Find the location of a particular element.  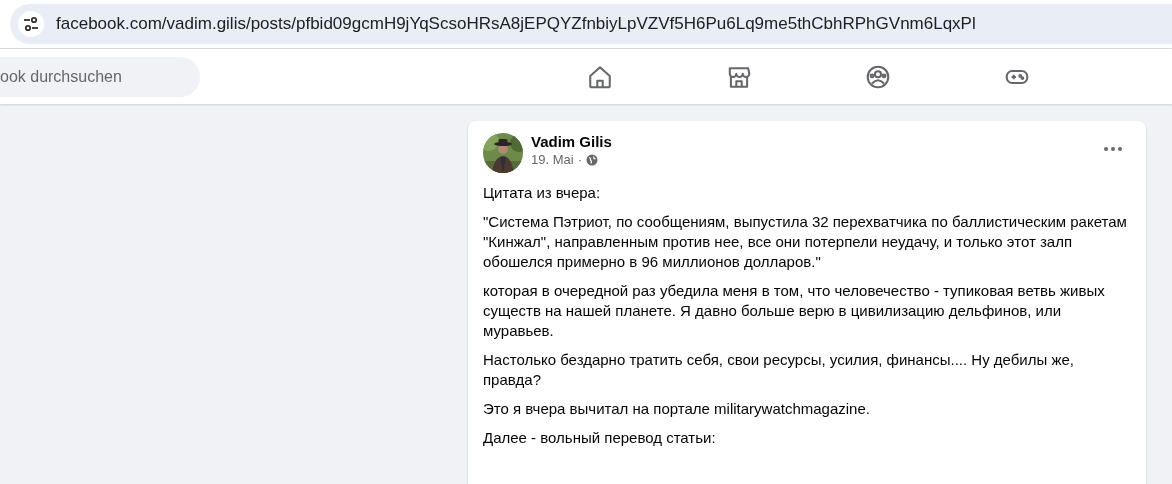

post-paragraph: Настолько бездарно тратить себя, свои ресурсы, усилия, финансы.... Ну дебилы же, правда? is located at coordinates (779, 370).